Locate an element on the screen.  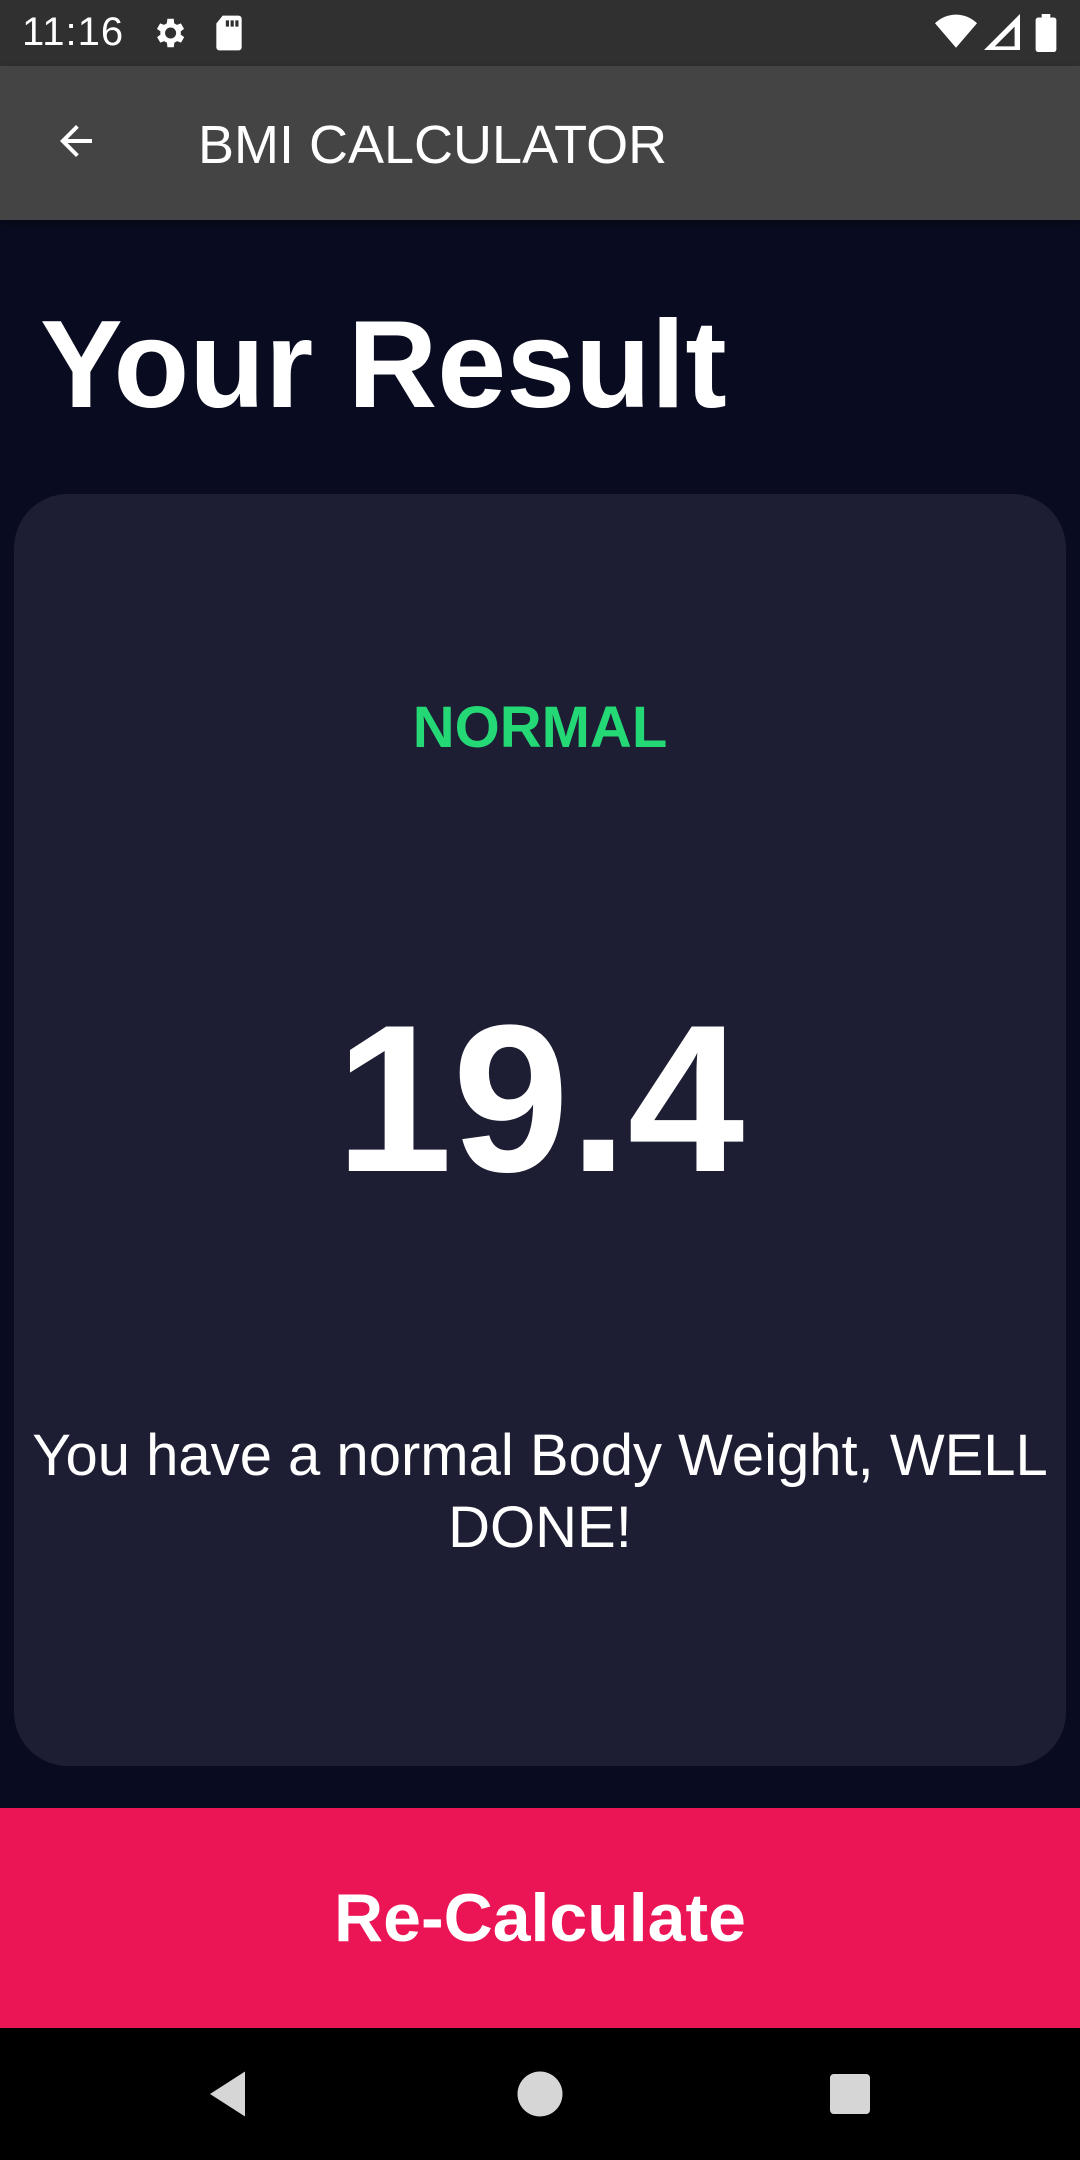
bmi-value: 19.4 is located at coordinates (540, 1098).